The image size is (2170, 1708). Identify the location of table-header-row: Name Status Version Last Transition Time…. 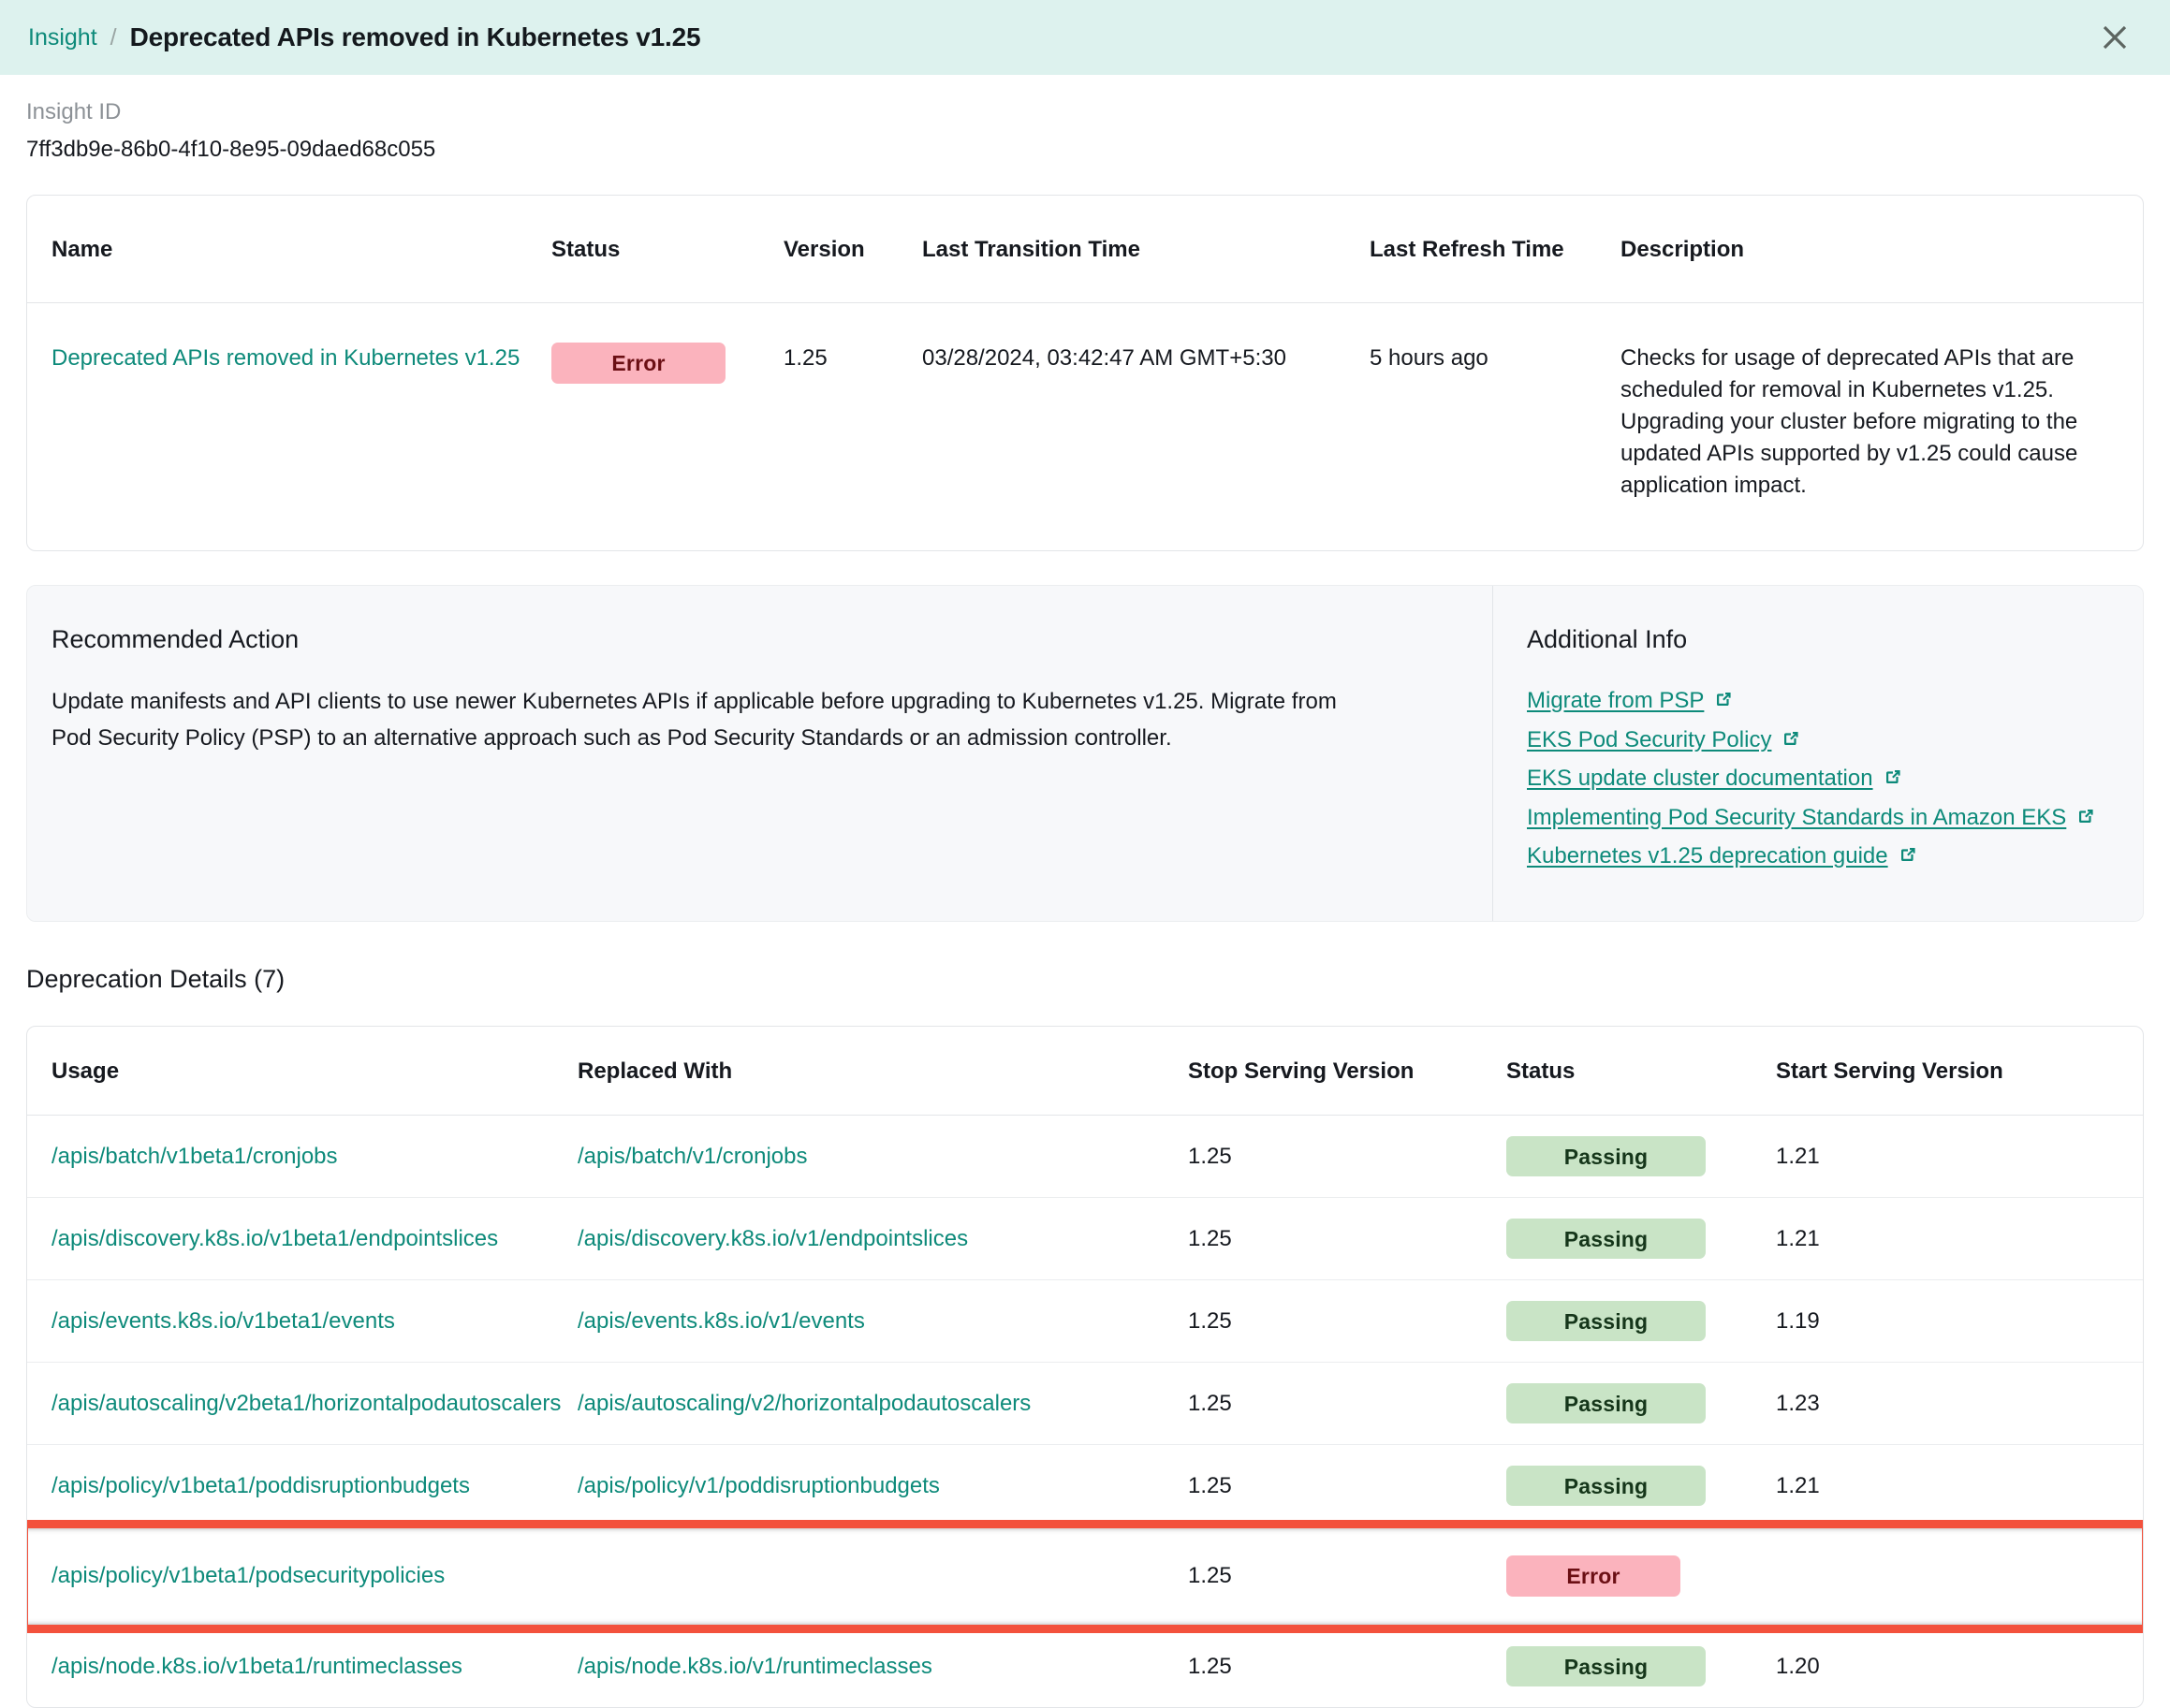
(1085, 249).